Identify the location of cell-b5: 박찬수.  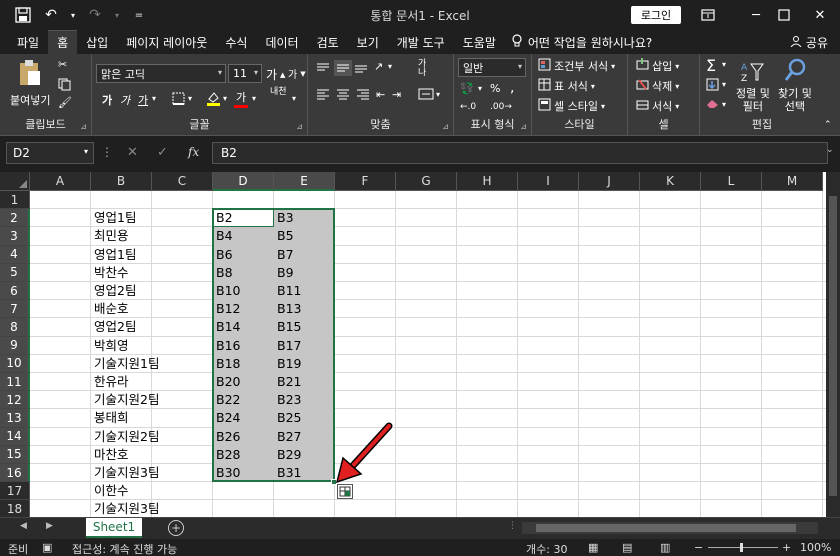
(121, 273).